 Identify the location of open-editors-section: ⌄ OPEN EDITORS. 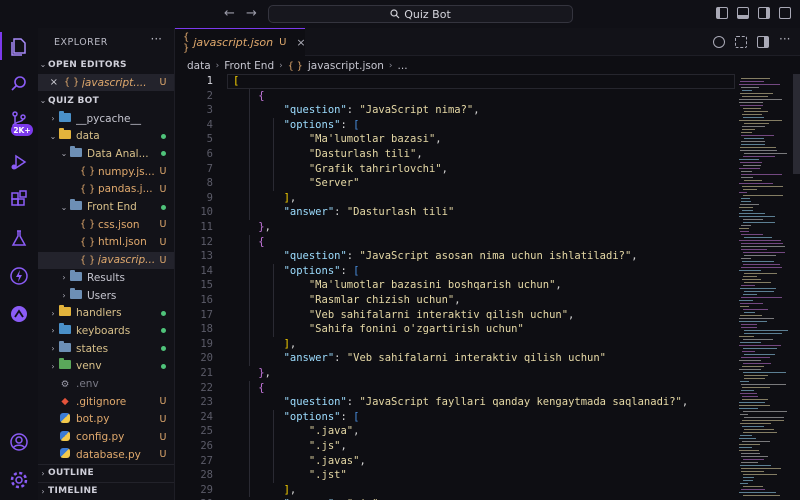
(106, 64).